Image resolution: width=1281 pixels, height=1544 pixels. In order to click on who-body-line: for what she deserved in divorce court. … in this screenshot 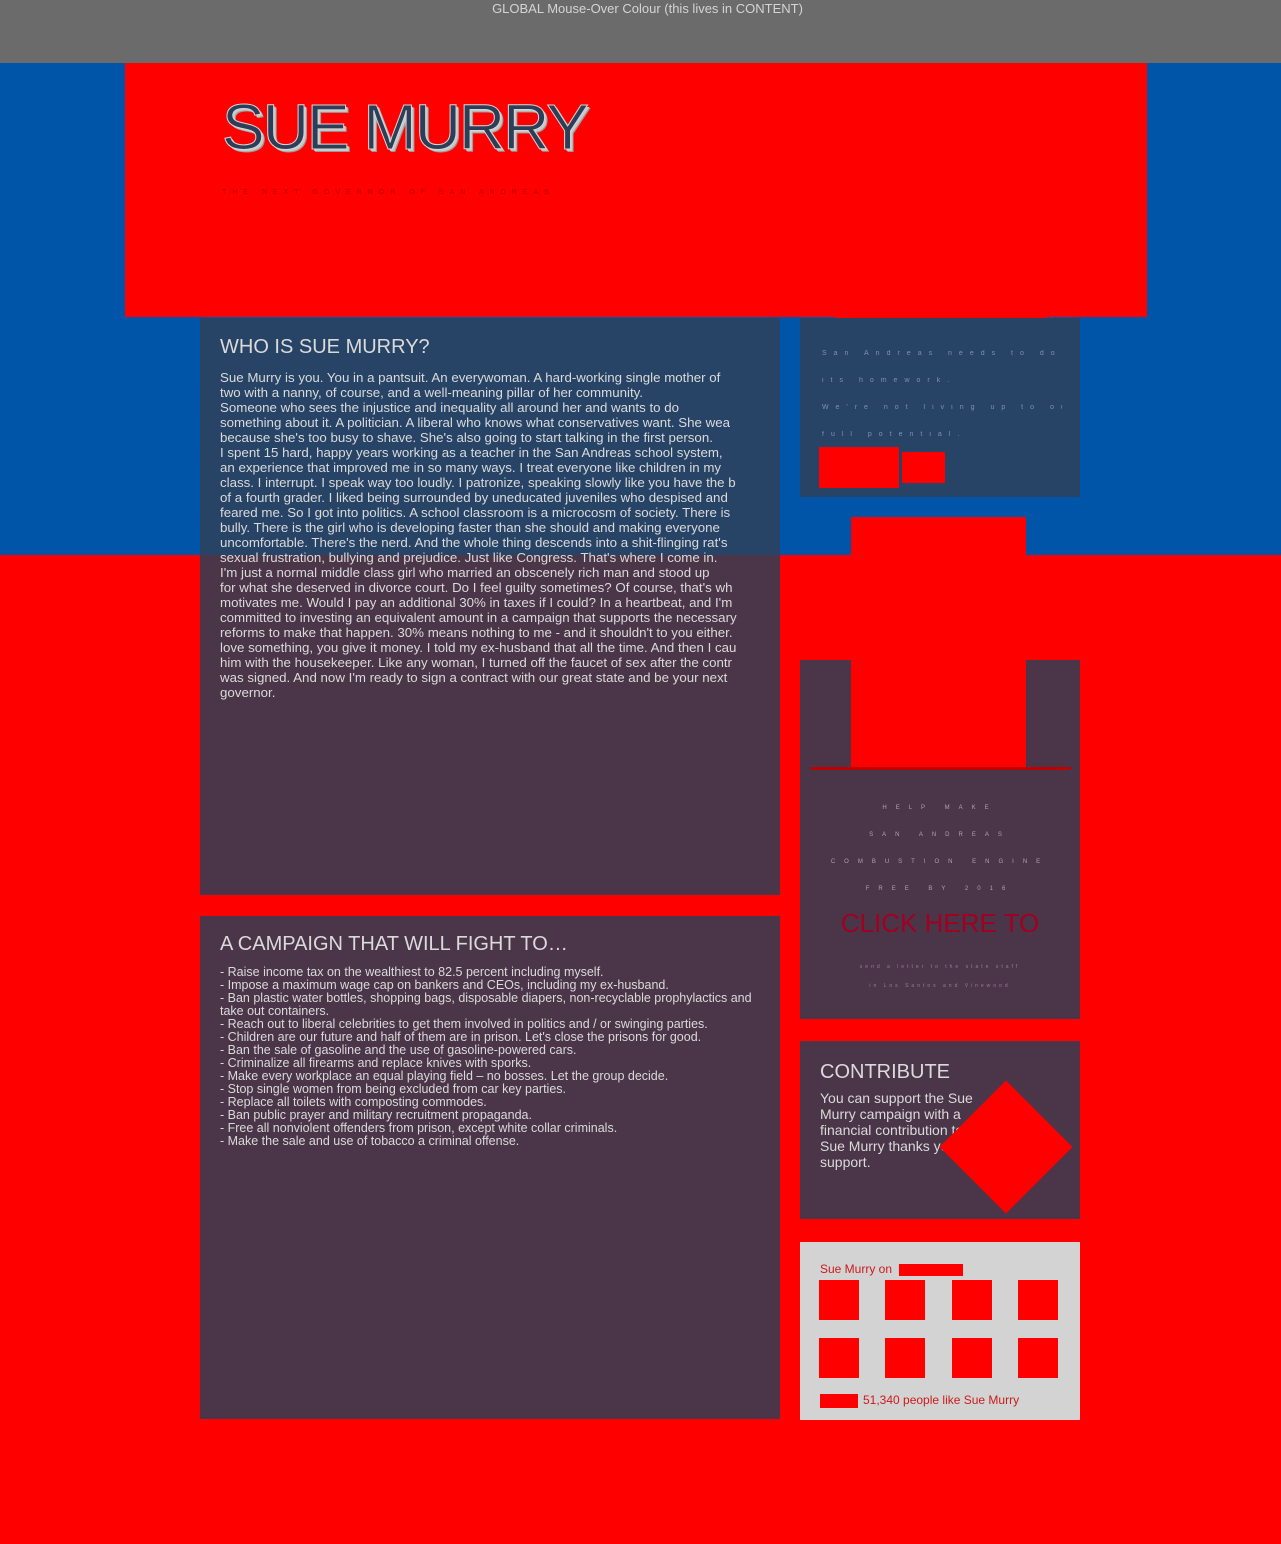, I will do `click(476, 587)`.